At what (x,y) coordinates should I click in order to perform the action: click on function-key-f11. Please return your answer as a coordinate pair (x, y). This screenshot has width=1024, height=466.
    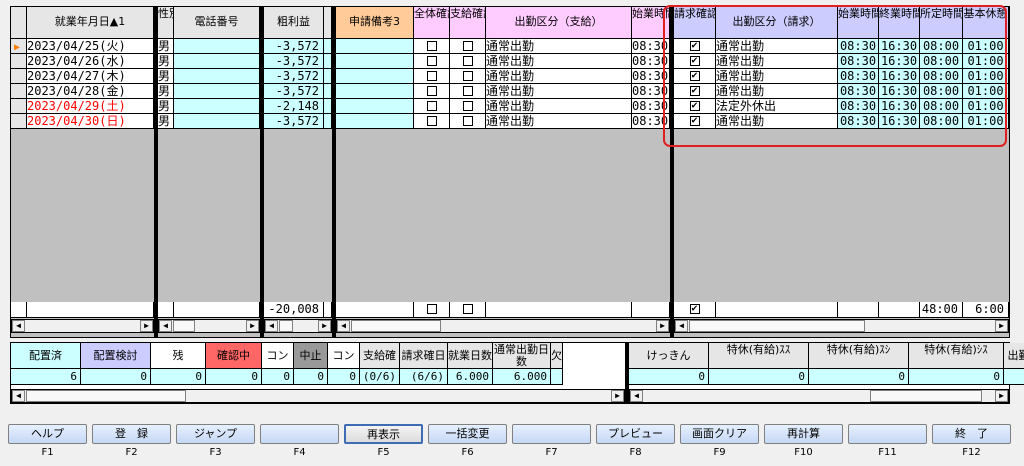
    Looking at the image, I should click on (887, 434).